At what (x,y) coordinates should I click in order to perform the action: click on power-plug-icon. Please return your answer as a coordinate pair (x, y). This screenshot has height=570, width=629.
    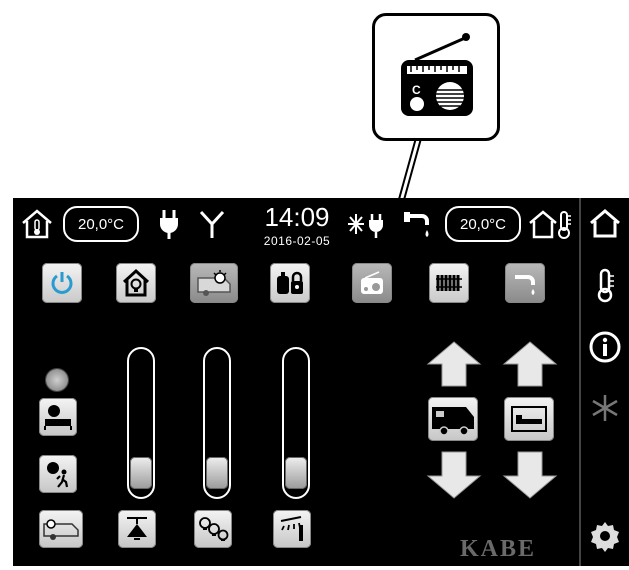
    Looking at the image, I should click on (169, 226).